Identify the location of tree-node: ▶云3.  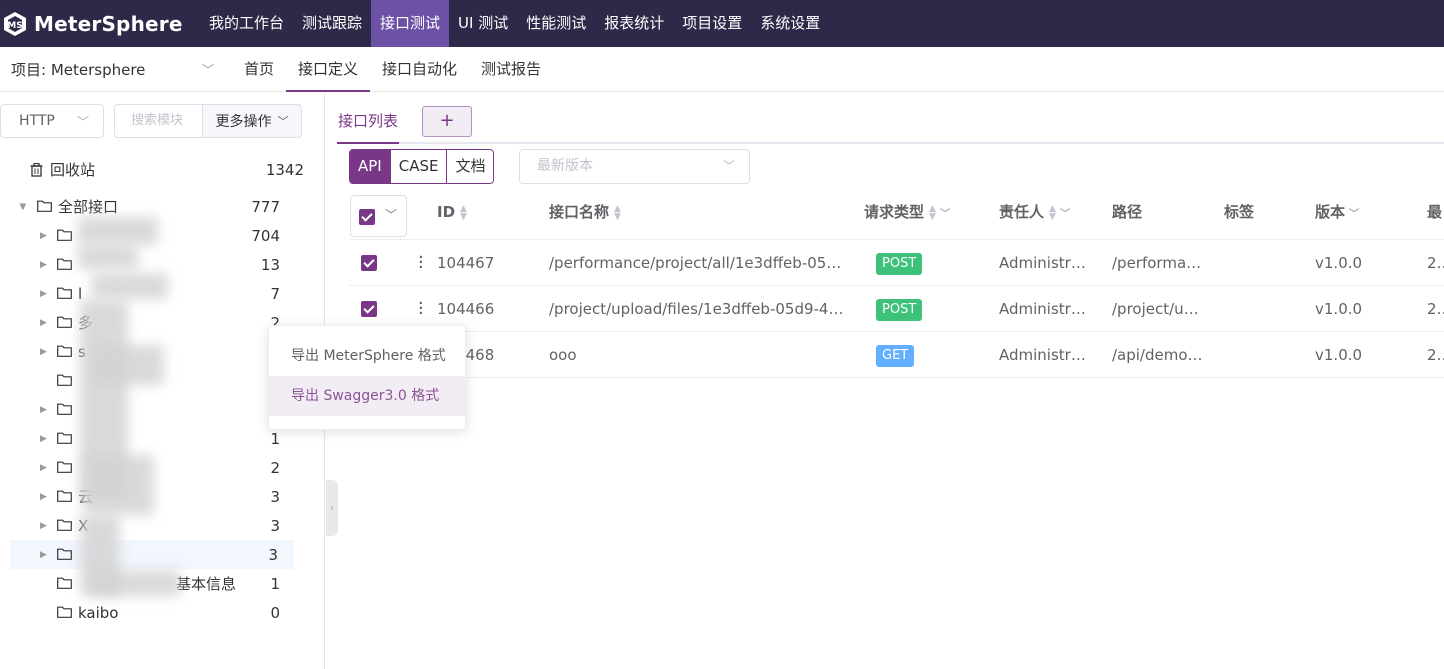
(155, 496).